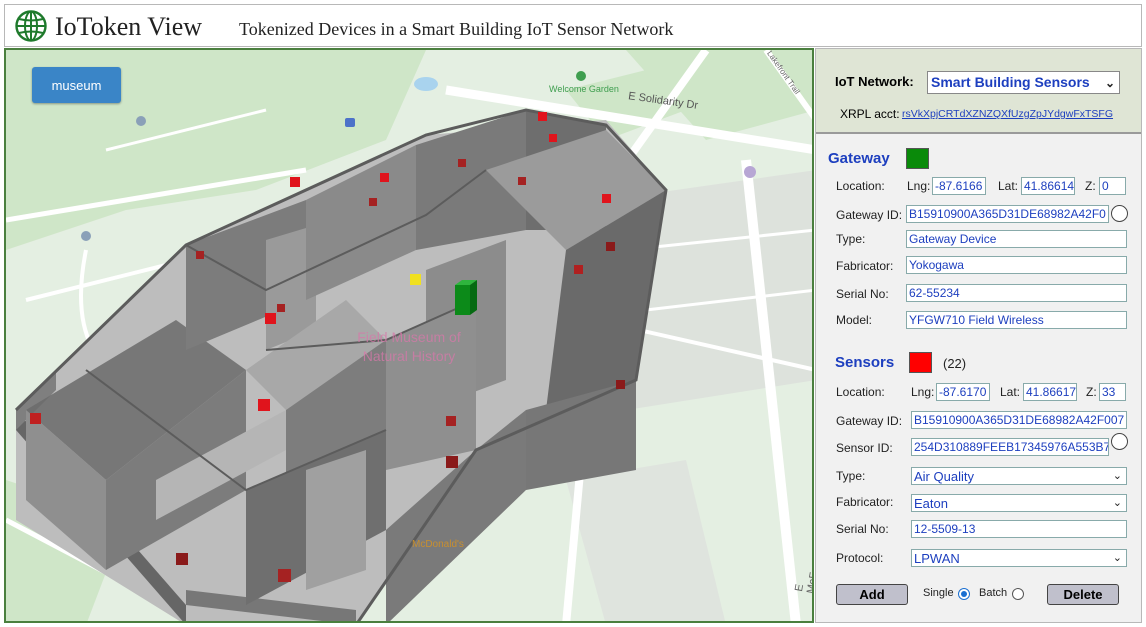 The image size is (1146, 627). What do you see at coordinates (1048, 186) in the screenshot?
I see `gw-lat-field: 41.86614` at bounding box center [1048, 186].